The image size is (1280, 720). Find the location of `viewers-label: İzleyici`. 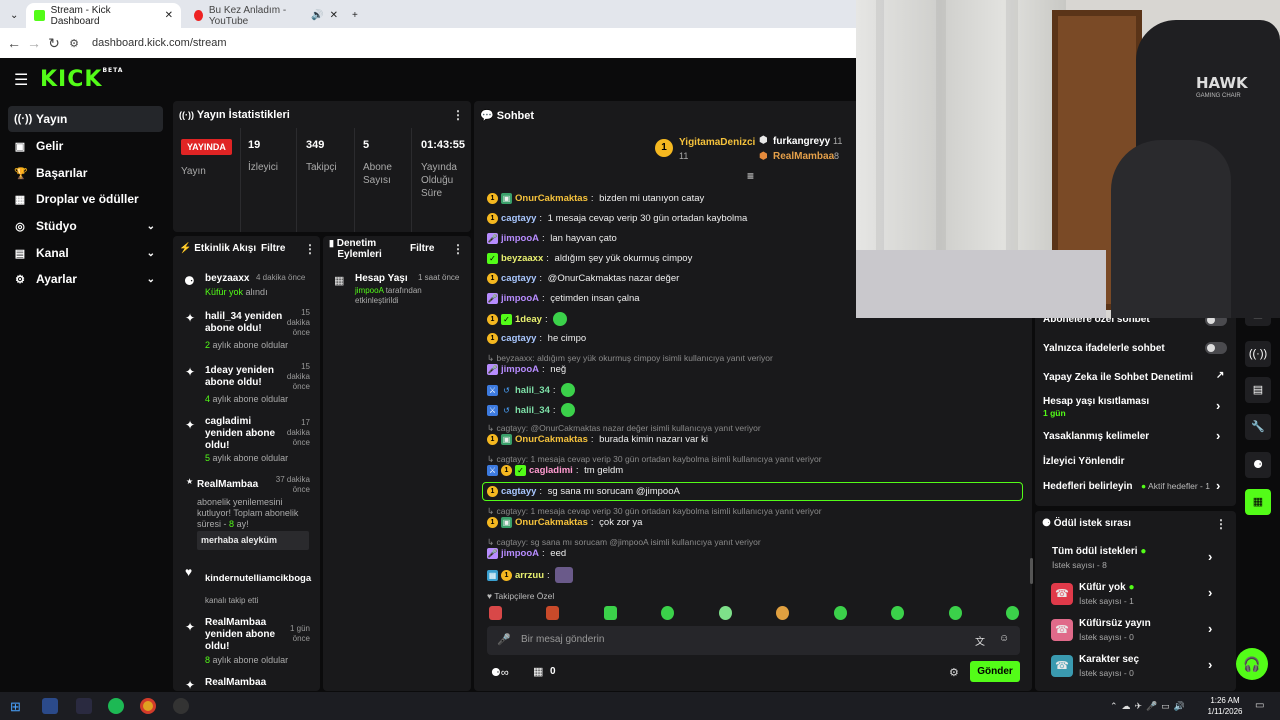

viewers-label: İzleyici is located at coordinates (263, 167).